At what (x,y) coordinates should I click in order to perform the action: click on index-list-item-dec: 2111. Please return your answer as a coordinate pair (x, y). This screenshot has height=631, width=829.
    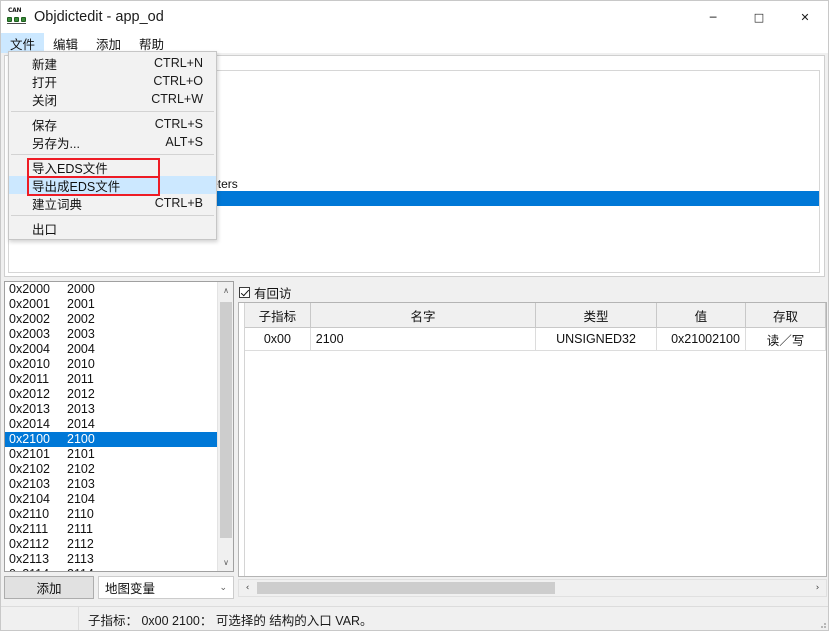
    Looking at the image, I should click on (80, 529).